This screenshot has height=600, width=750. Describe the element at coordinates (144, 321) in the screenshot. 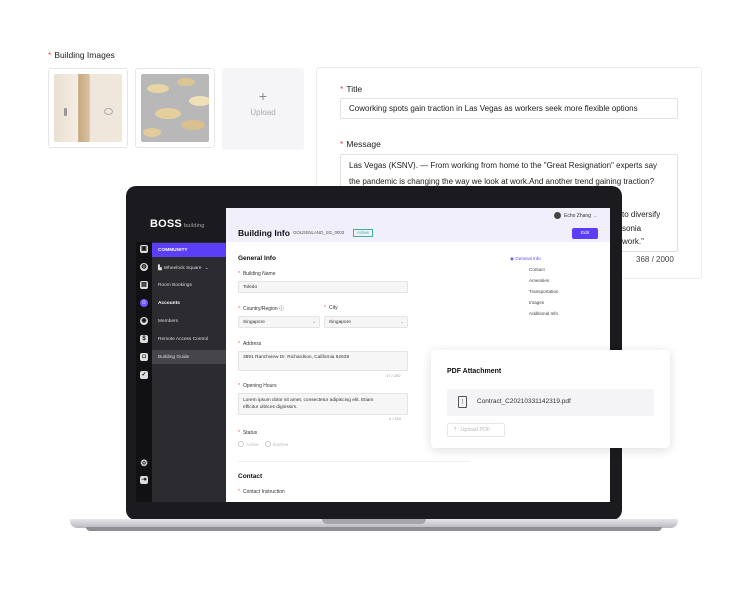

I see `members-icon: ◉` at that location.